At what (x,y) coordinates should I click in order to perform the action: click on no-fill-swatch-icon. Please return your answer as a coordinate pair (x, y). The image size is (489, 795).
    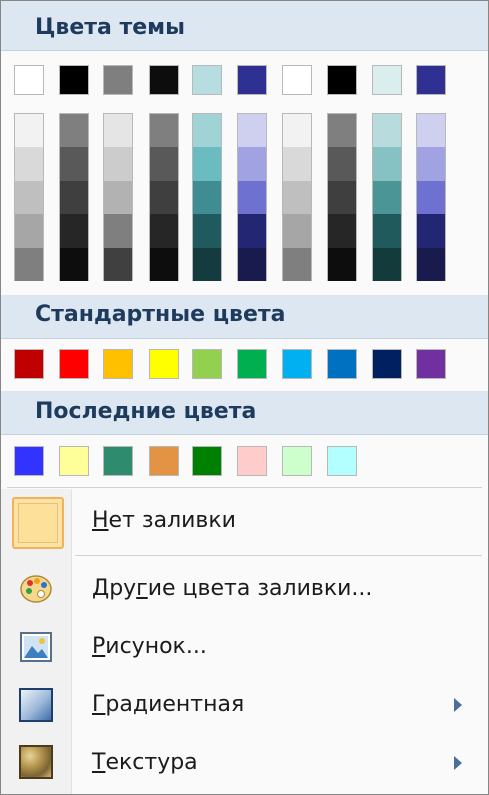
    Looking at the image, I should click on (38, 523).